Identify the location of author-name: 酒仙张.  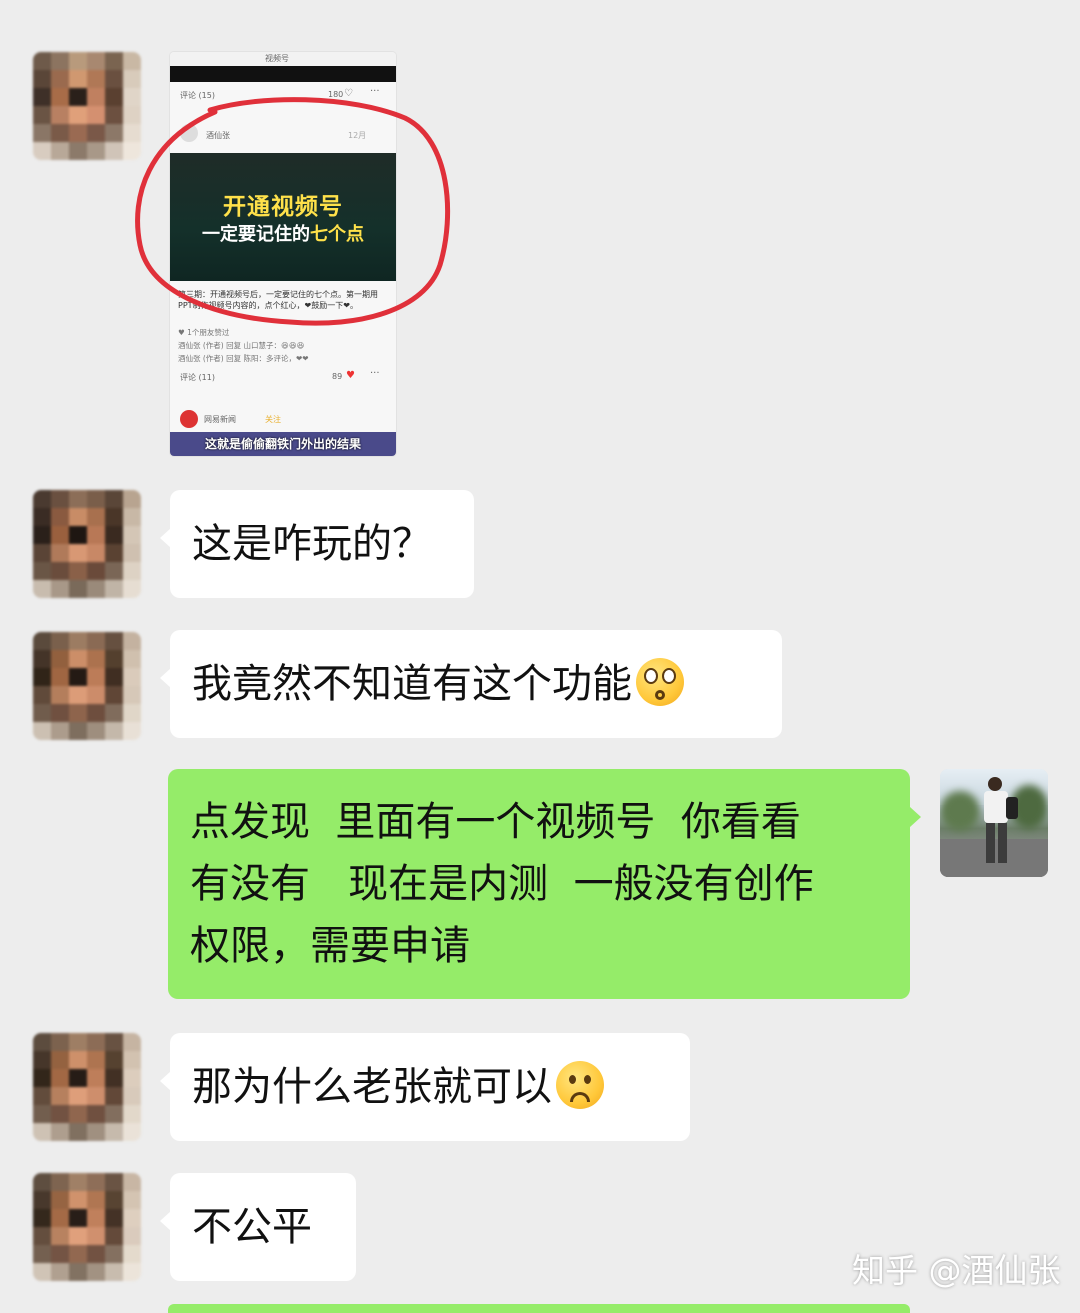
(218, 135).